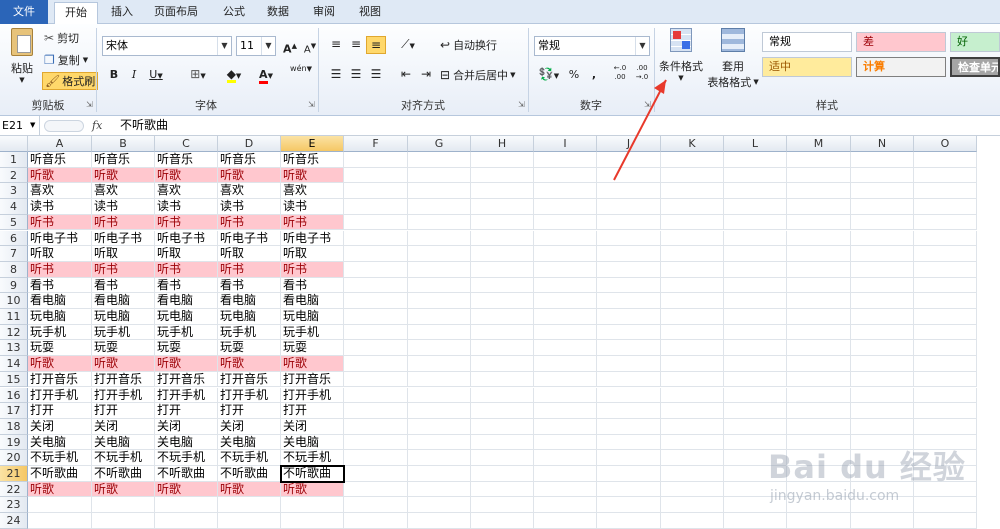 This screenshot has height=529, width=1000. What do you see at coordinates (186, 458) in the screenshot?
I see `cell-c20: 不玩手机` at bounding box center [186, 458].